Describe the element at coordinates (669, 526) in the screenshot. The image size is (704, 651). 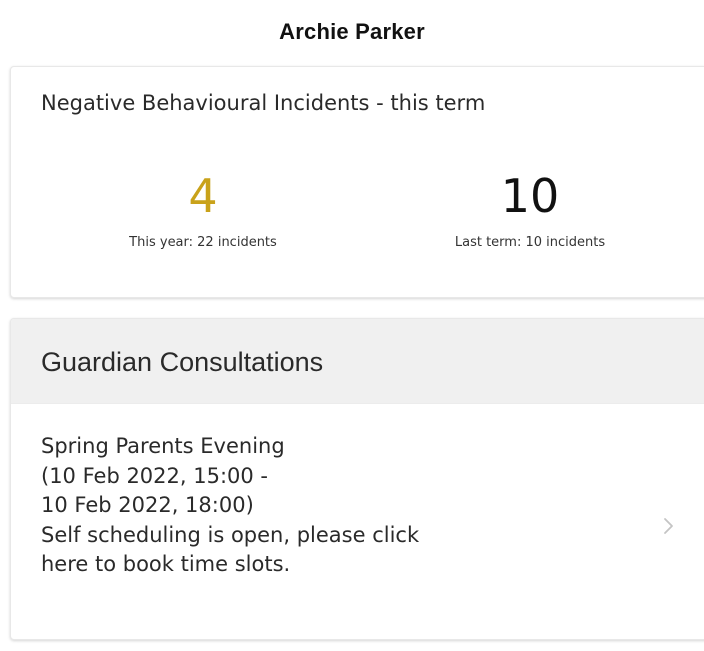
I see `chevron-right-icon` at that location.